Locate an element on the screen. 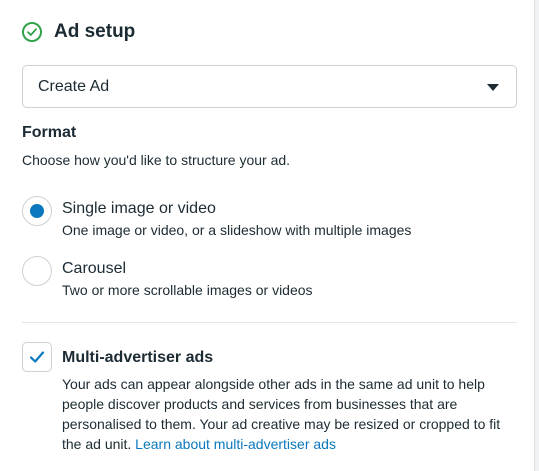 This screenshot has width=539, height=471. radio-selected-dot is located at coordinates (37, 211).